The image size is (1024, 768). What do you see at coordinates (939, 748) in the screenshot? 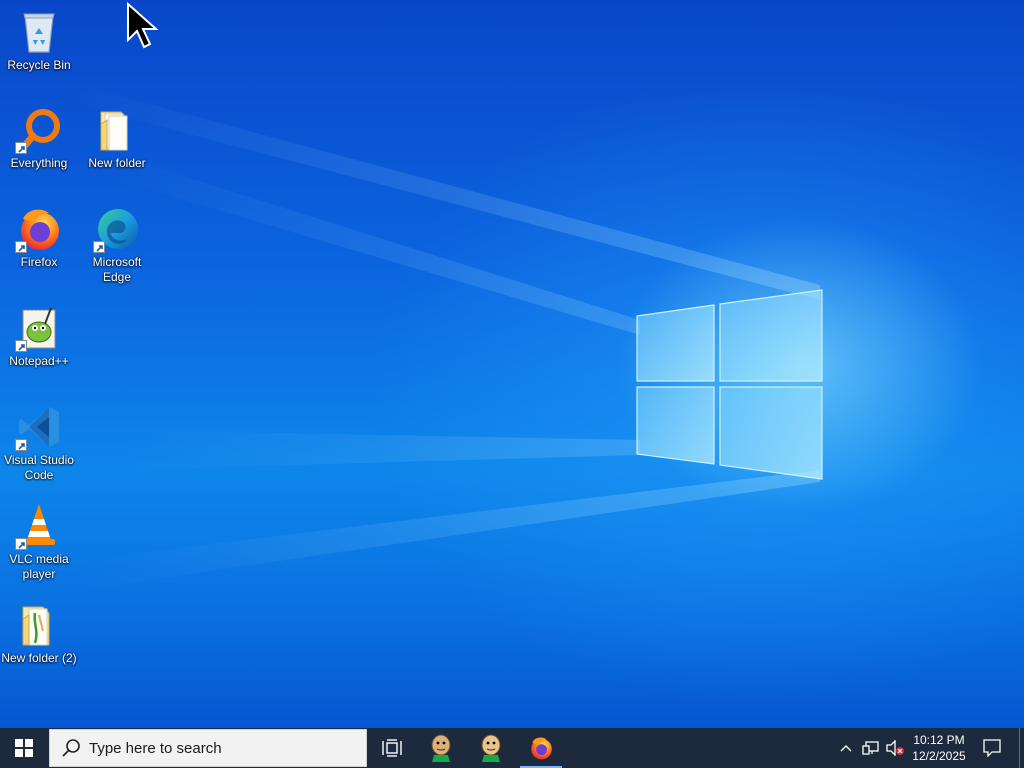
I see `taskbar-clock: 10:12 PM 12/2/2025` at bounding box center [939, 748].